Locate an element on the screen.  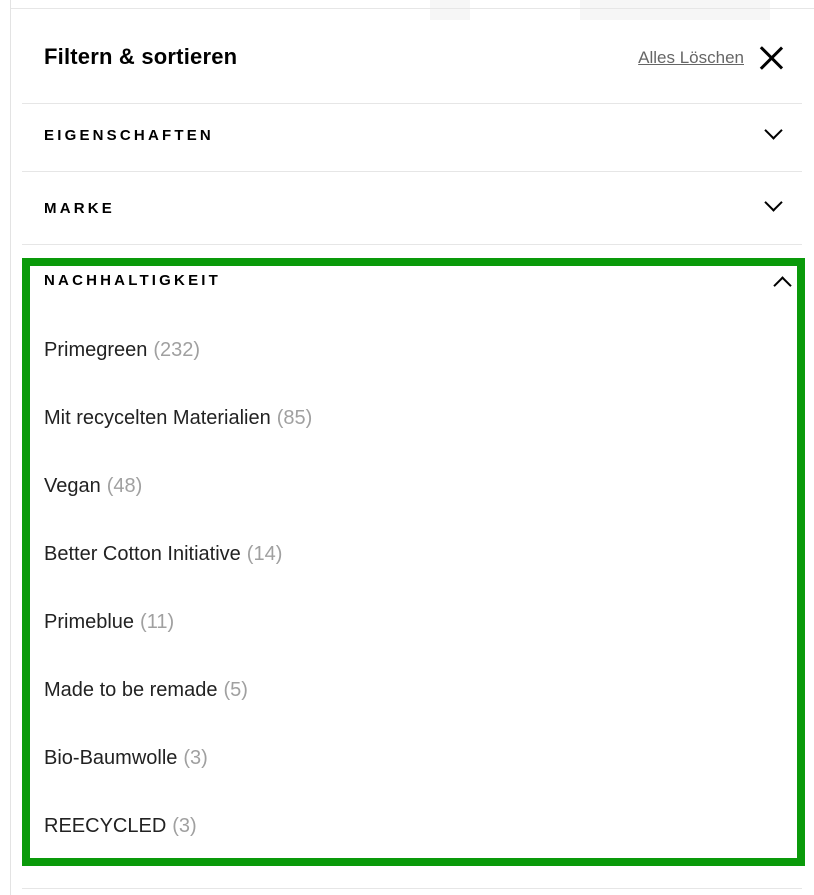
section-eigenschaften: EIGENSCHAFTEN is located at coordinates (412, 138).